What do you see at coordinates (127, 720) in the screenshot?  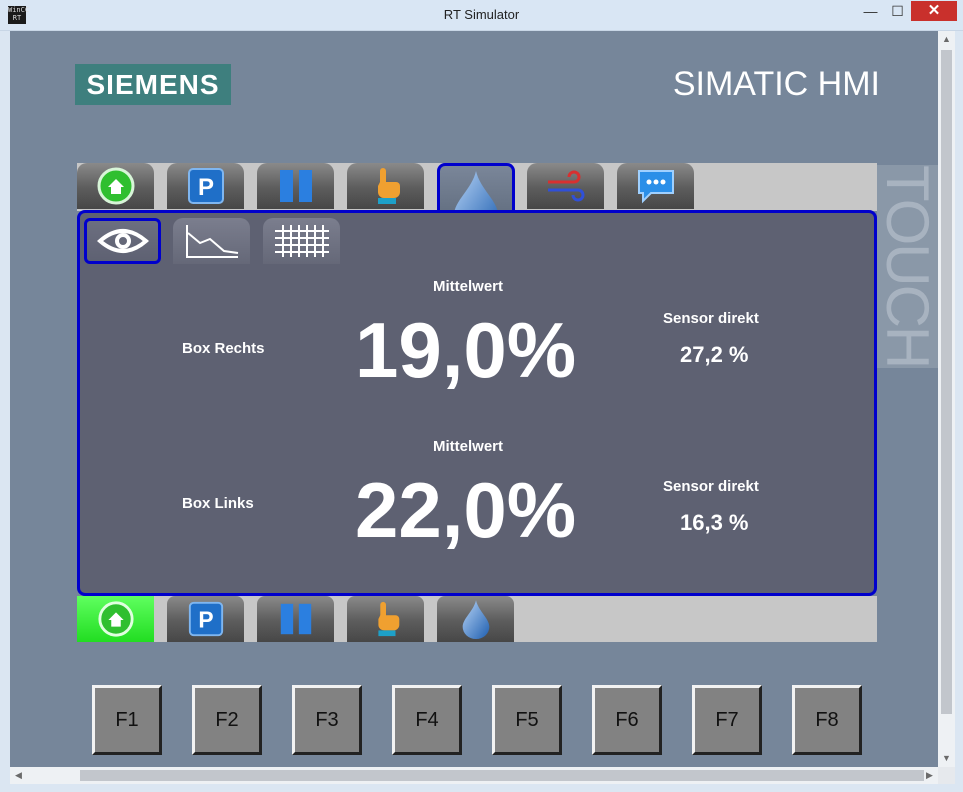 I see `f1-key: F1` at bounding box center [127, 720].